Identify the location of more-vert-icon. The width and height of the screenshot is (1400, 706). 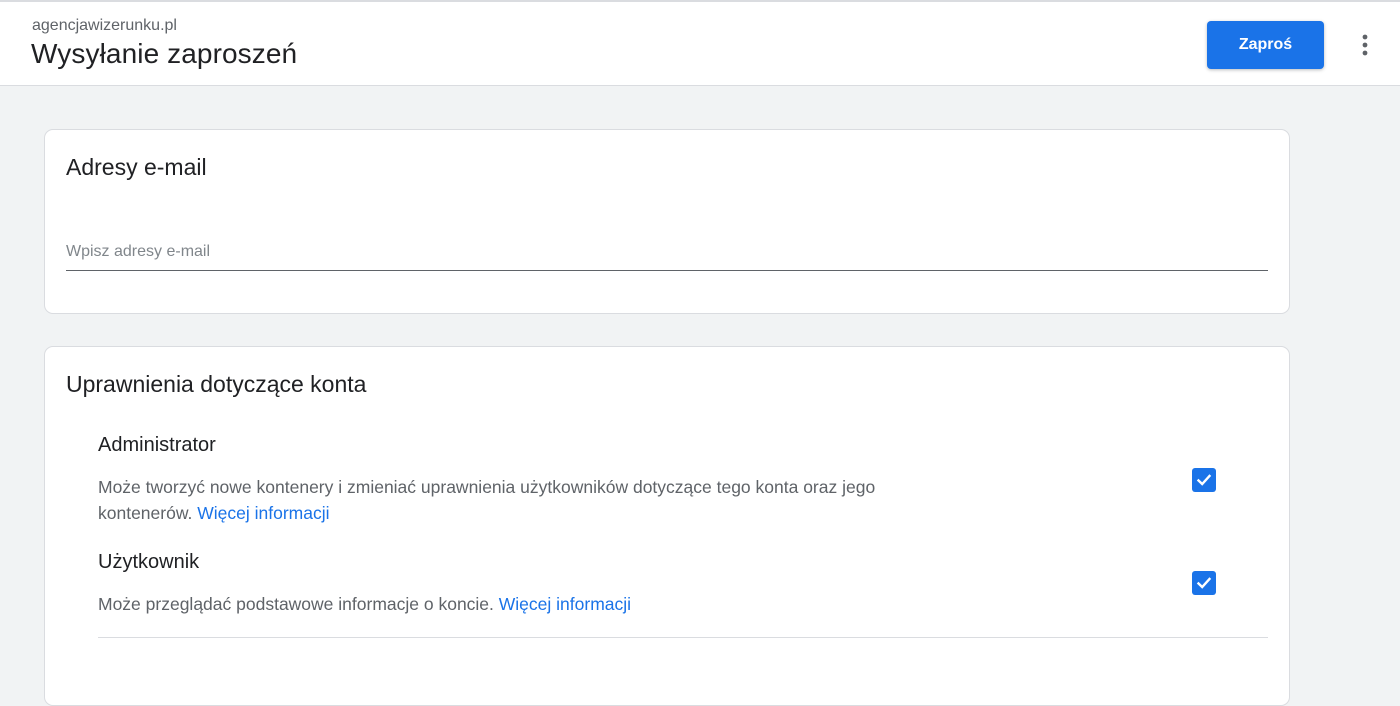
(1365, 45).